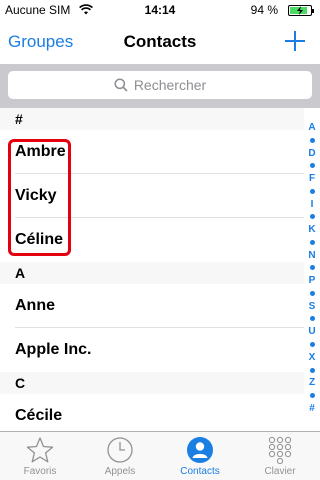 Image resolution: width=320 pixels, height=480 pixels. Describe the element at coordinates (280, 450) in the screenshot. I see `keypad-icon` at that location.